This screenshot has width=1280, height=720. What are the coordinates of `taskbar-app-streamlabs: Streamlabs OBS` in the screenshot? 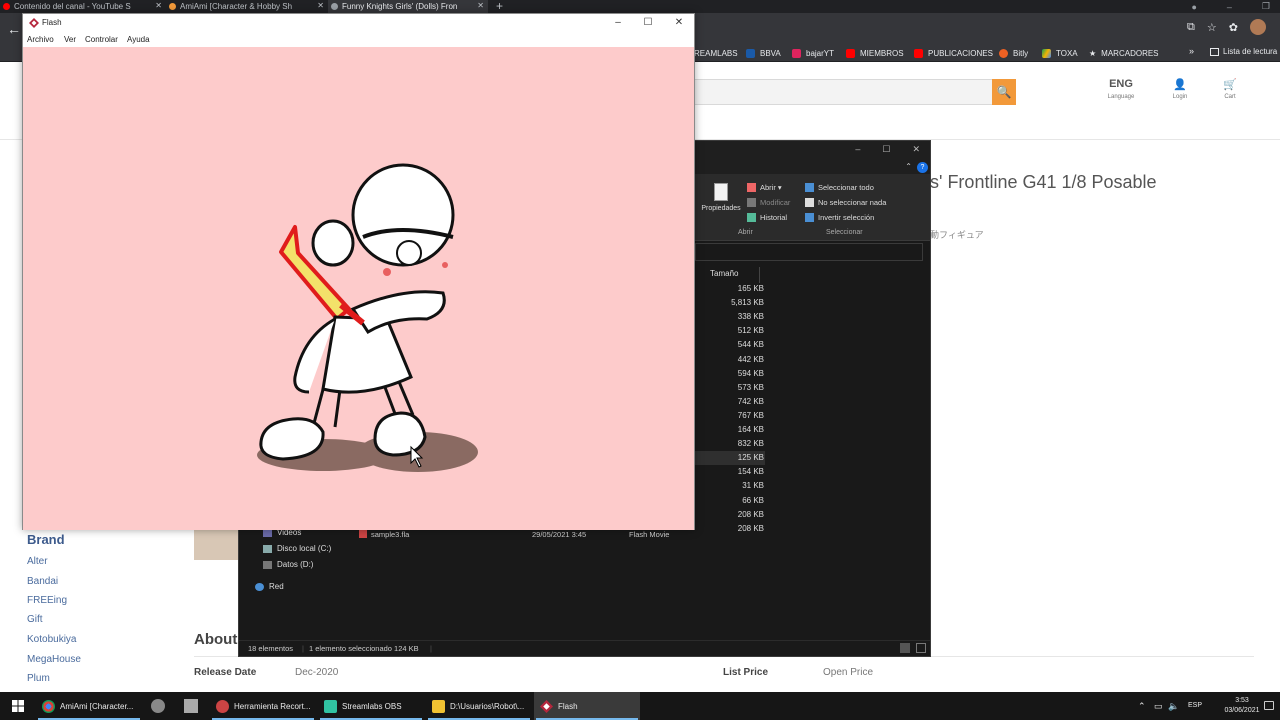 It's located at (371, 706).